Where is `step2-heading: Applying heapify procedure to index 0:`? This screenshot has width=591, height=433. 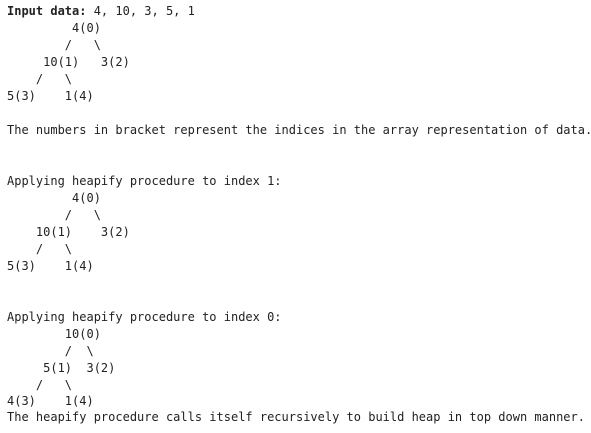
step2-heading: Applying heapify procedure to index 0: is located at coordinates (144, 317).